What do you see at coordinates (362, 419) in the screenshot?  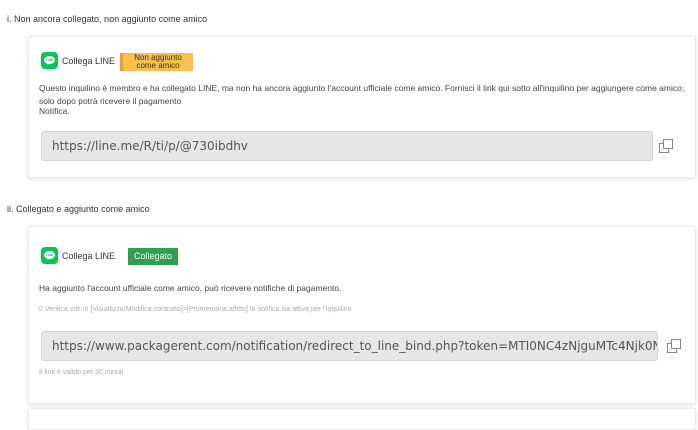 I see `next-card` at bounding box center [362, 419].